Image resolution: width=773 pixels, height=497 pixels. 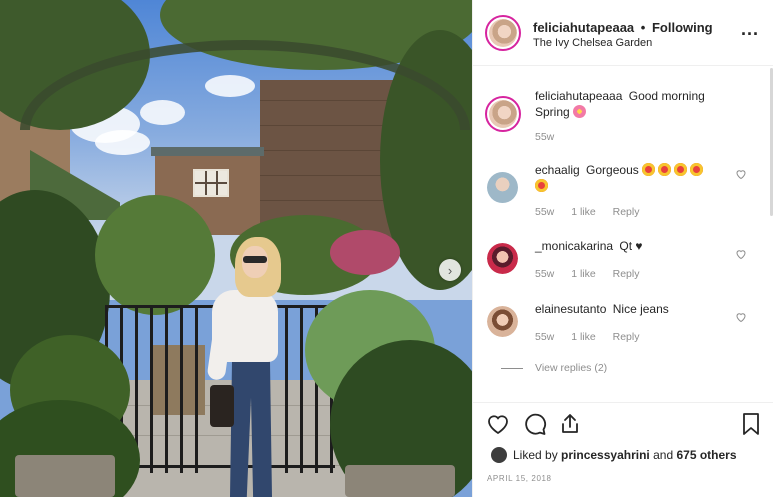 What do you see at coordinates (612, 170) in the screenshot?
I see `comment-body: Gorgeous` at bounding box center [612, 170].